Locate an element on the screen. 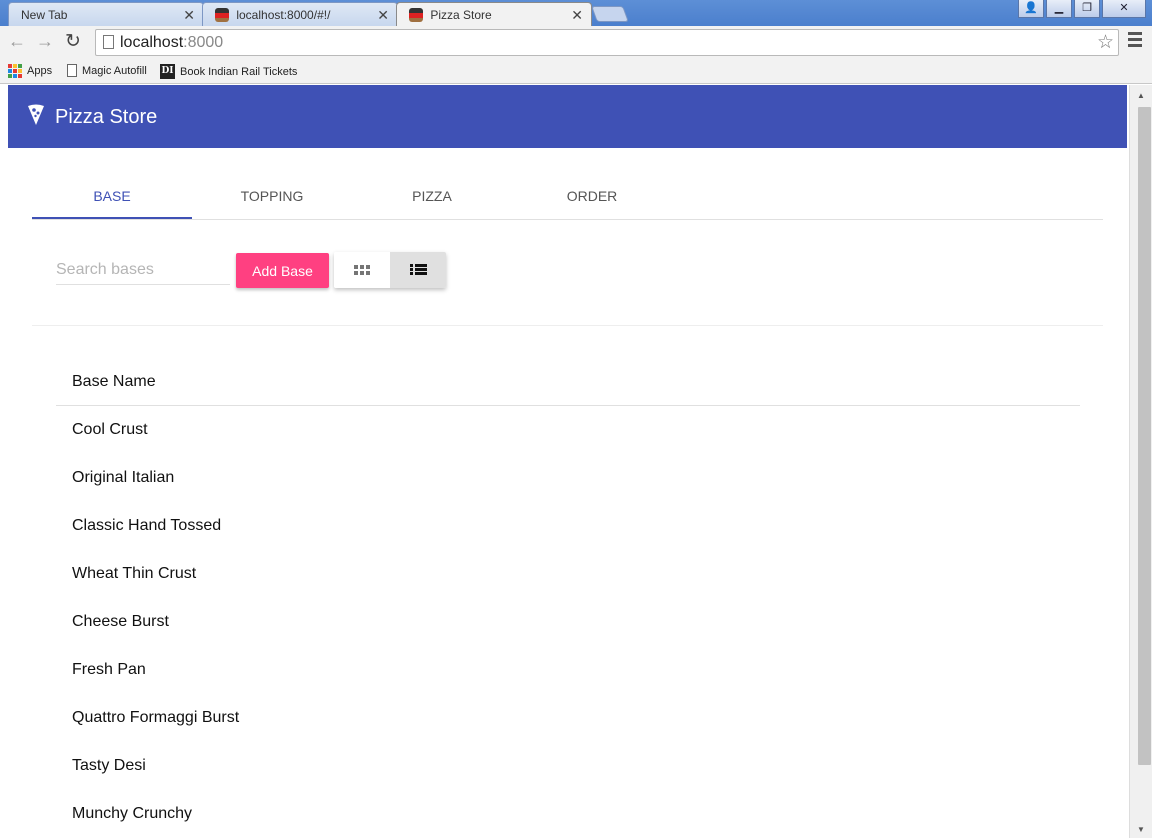 The image size is (1152, 838). app-title: Pizza Store is located at coordinates (106, 117).